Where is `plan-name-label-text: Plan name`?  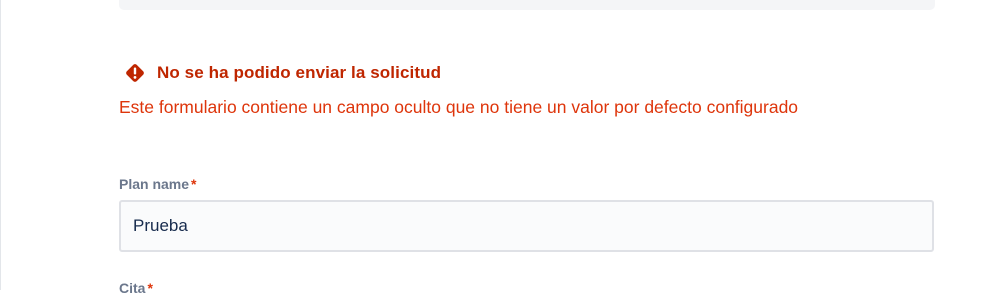 plan-name-label-text: Plan name is located at coordinates (154, 184).